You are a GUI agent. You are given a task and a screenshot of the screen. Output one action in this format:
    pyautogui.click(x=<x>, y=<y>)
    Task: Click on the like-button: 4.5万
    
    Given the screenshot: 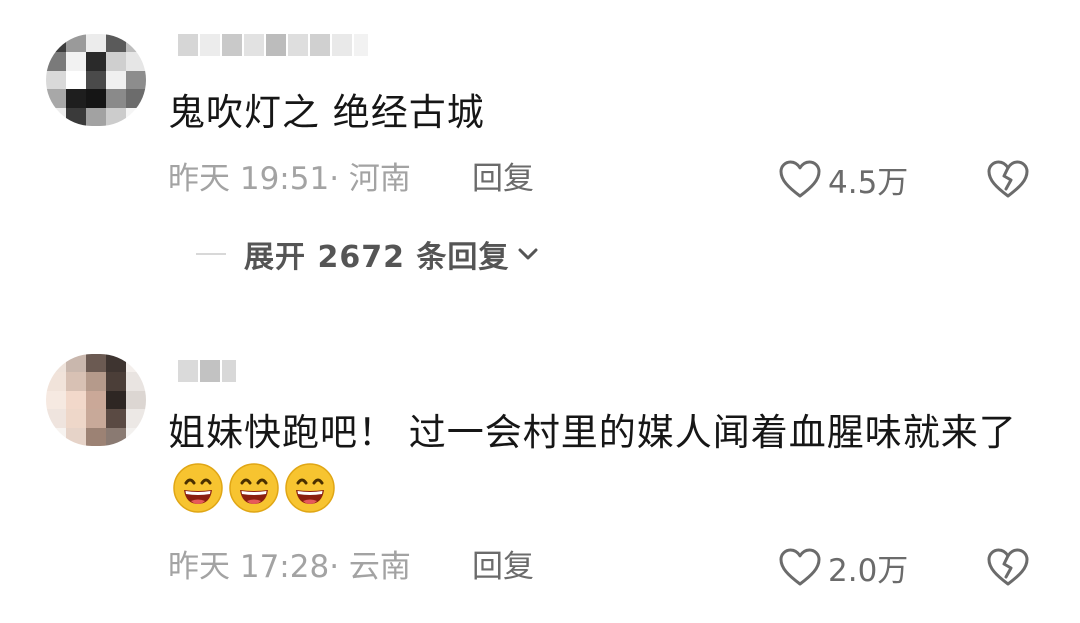 What is the action you would take?
    pyautogui.click(x=843, y=179)
    